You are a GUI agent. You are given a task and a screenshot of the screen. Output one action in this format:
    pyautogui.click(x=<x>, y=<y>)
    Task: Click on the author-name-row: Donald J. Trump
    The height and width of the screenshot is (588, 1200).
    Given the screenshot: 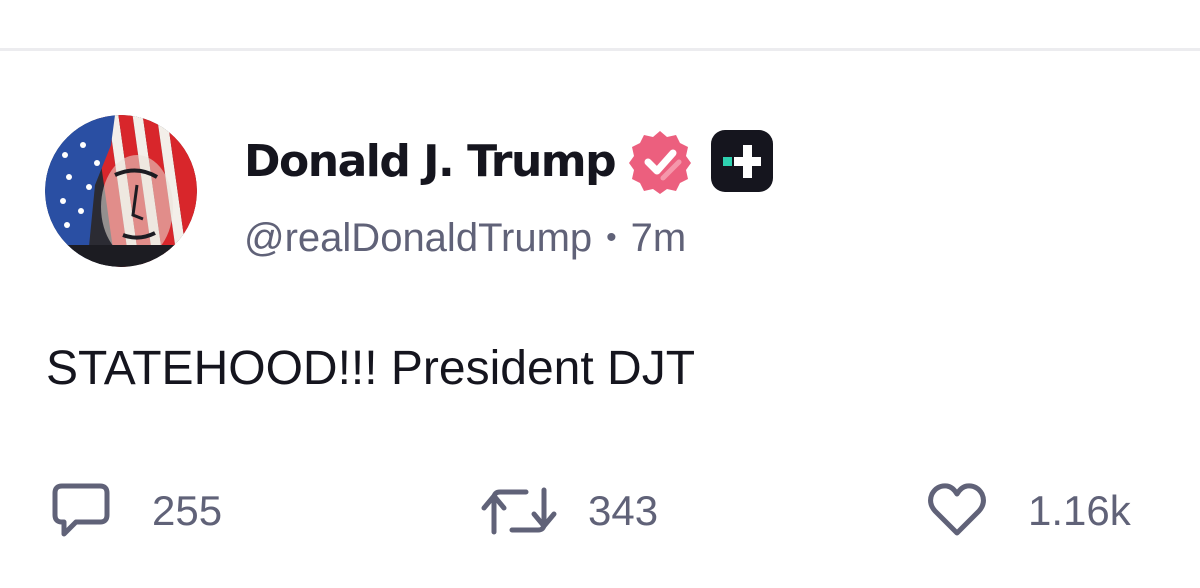 What is the action you would take?
    pyautogui.click(x=509, y=162)
    